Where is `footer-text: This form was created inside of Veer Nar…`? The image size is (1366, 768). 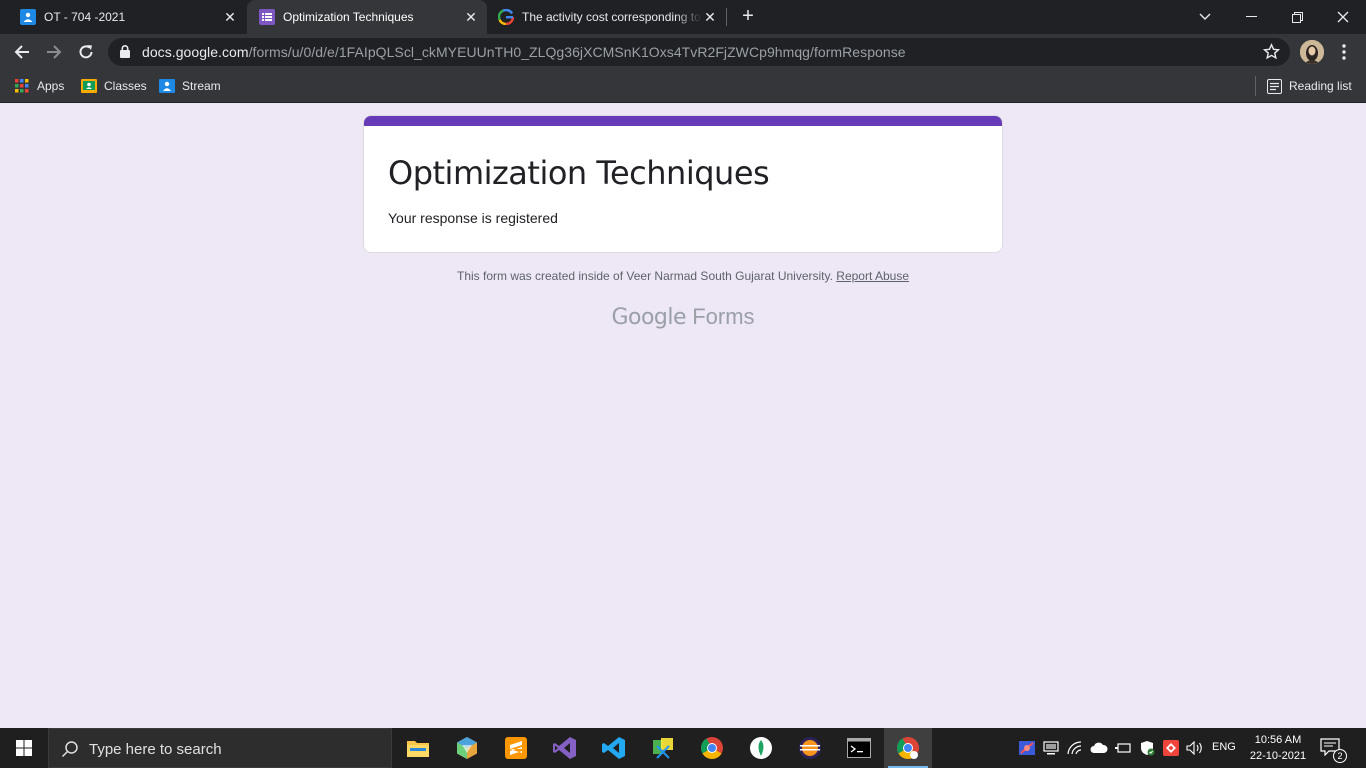 footer-text: This form was created inside of Veer Nar… is located at coordinates (645, 276).